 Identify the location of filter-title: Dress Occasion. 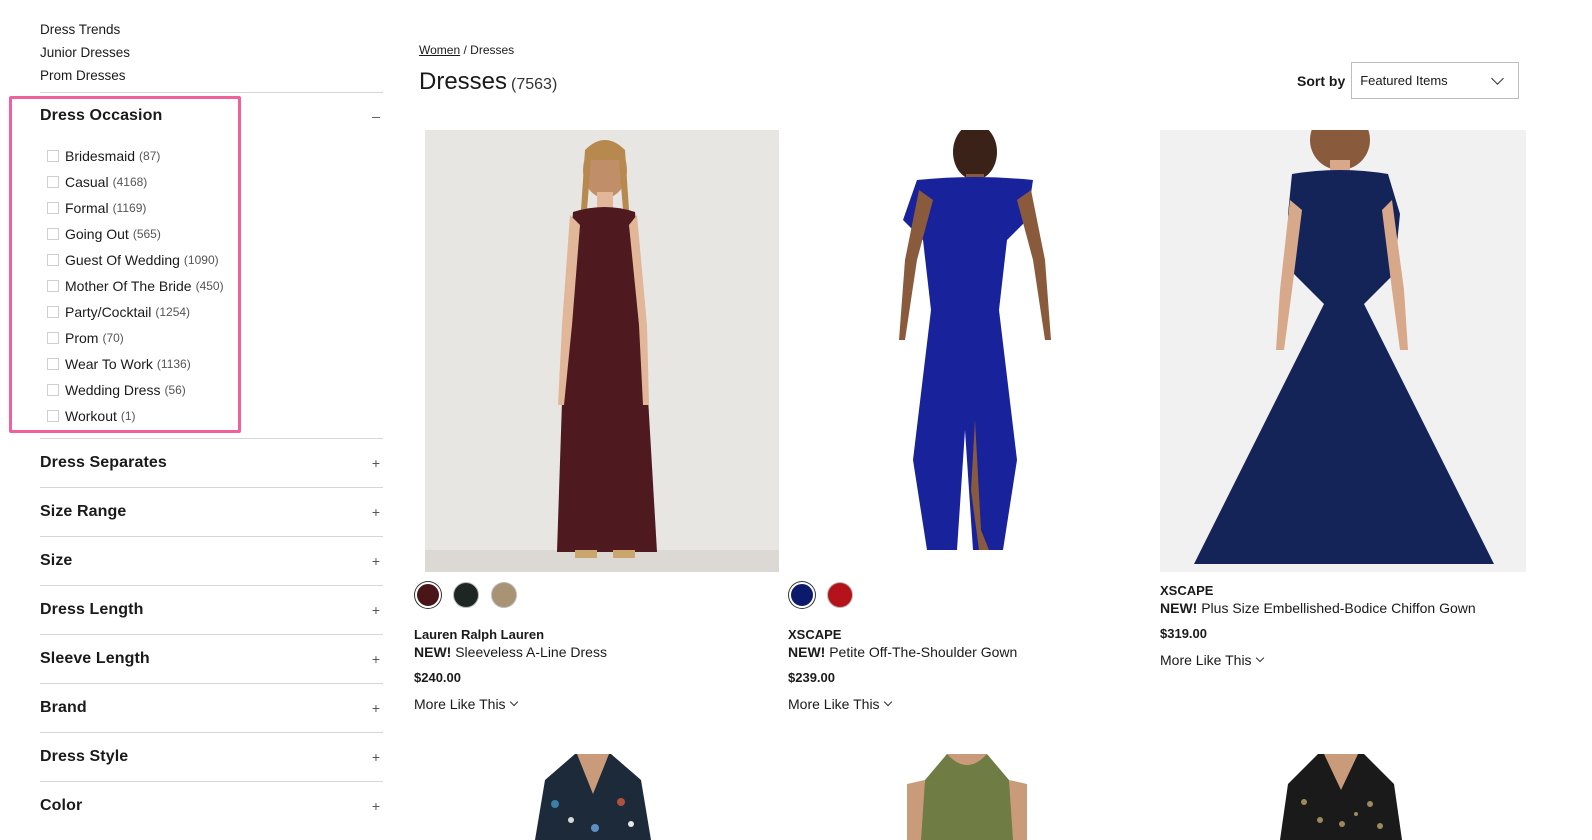
(101, 115).